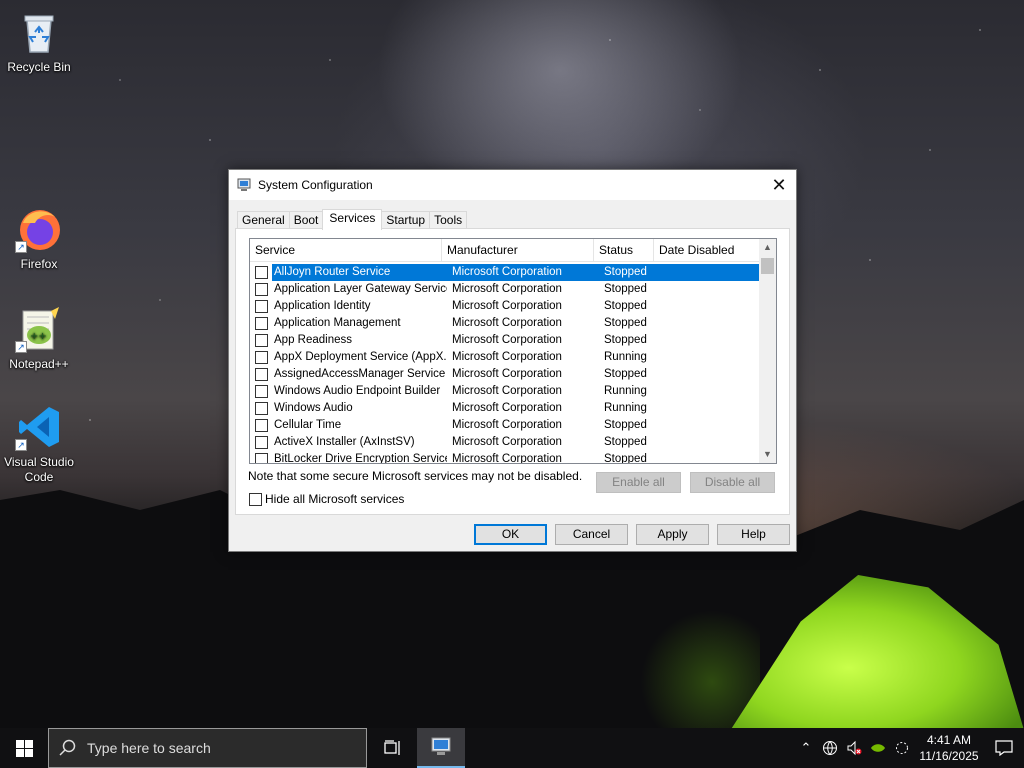  What do you see at coordinates (360, 458) in the screenshot?
I see `service-name: BitLocker Drive Encryption Service` at bounding box center [360, 458].